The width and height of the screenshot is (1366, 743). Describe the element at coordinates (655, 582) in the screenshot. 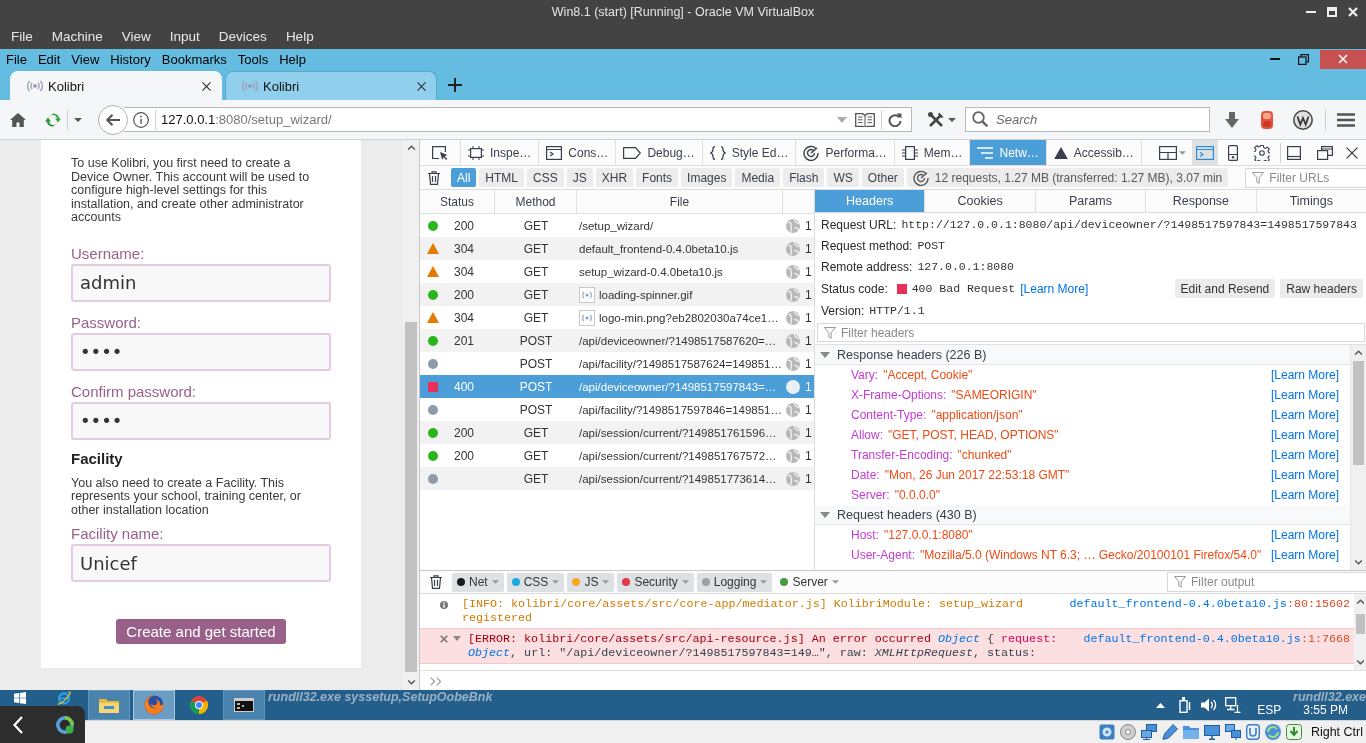

I see `filter-button: Security` at that location.